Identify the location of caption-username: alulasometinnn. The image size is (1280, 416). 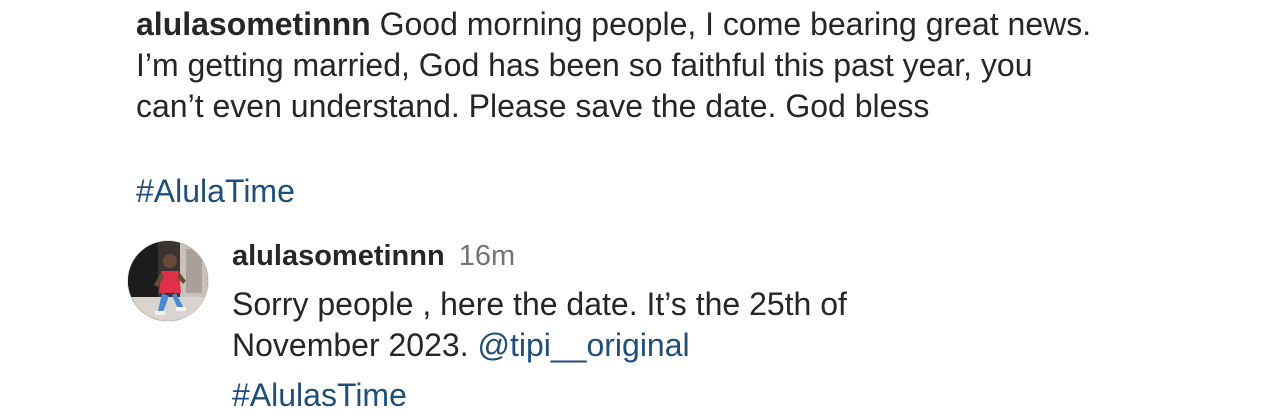
(253, 24).